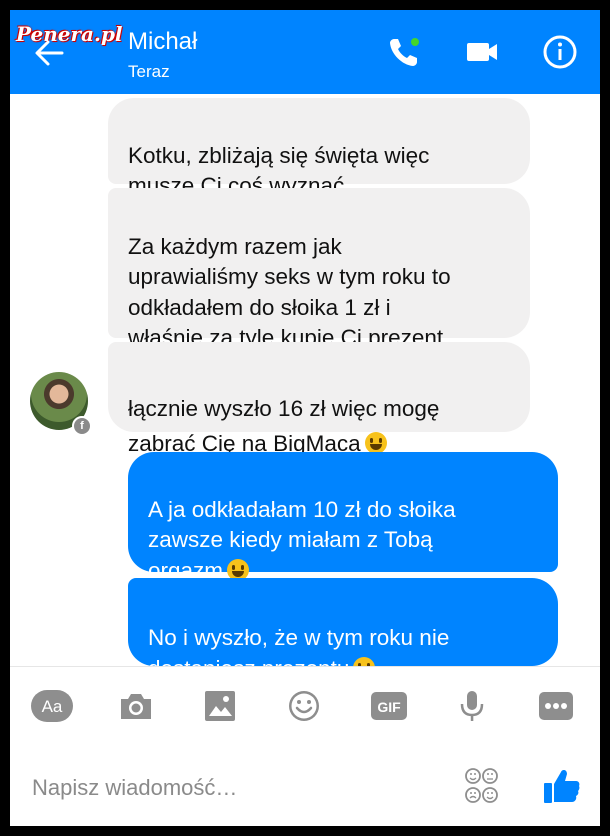 Image resolution: width=610 pixels, height=836 pixels. Describe the element at coordinates (556, 706) in the screenshot. I see `more-options-icon` at that location.